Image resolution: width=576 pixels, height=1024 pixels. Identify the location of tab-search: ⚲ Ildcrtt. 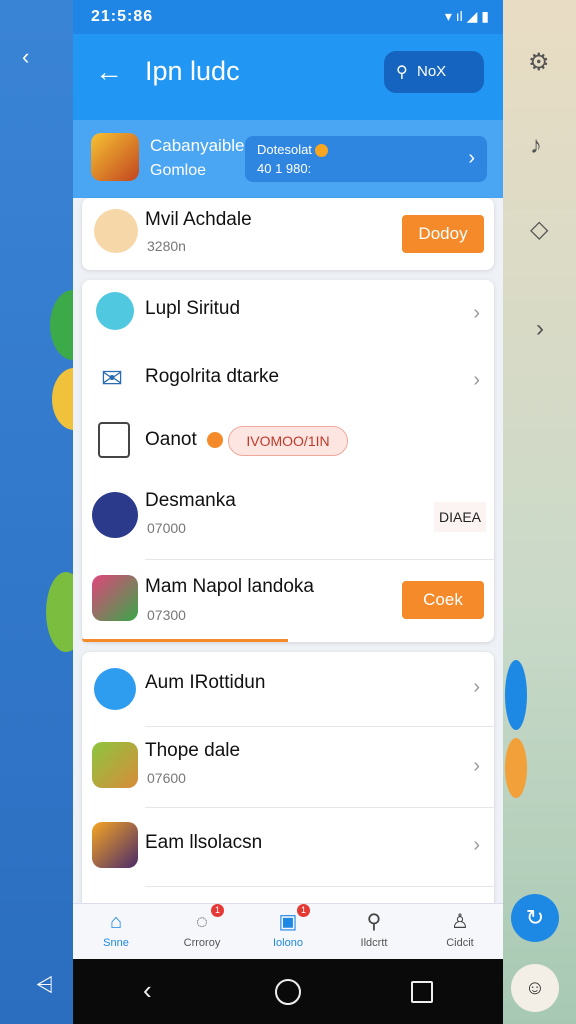
(374, 932).